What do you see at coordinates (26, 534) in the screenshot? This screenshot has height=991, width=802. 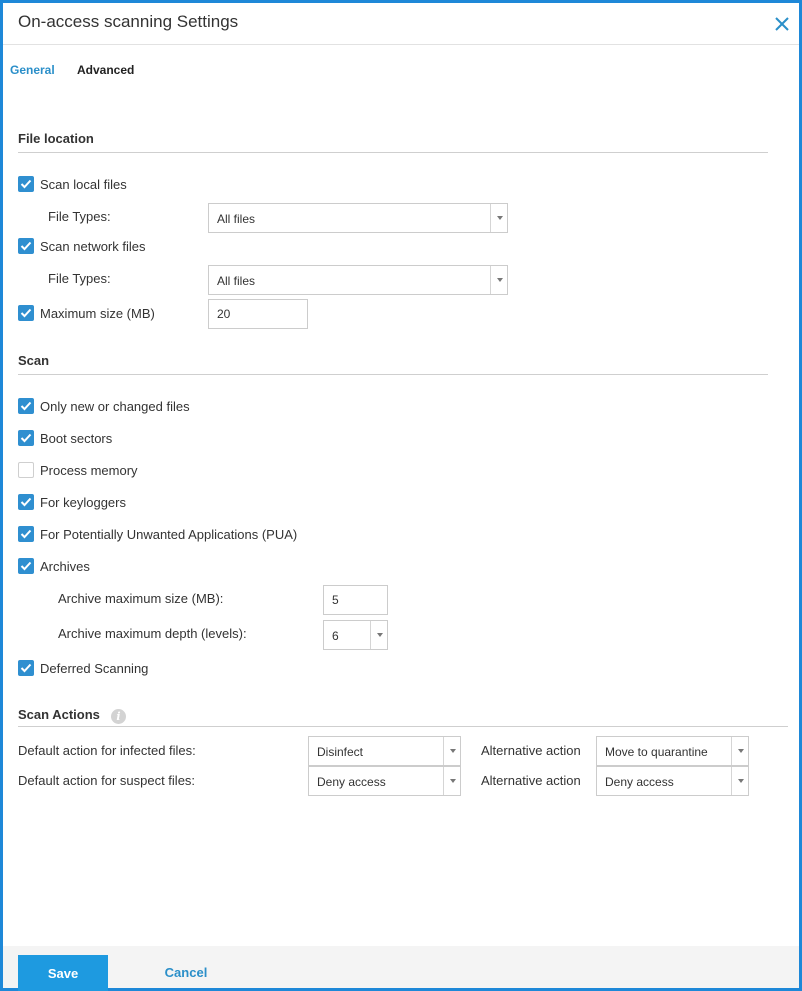 I see `pua-checkbox` at bounding box center [26, 534].